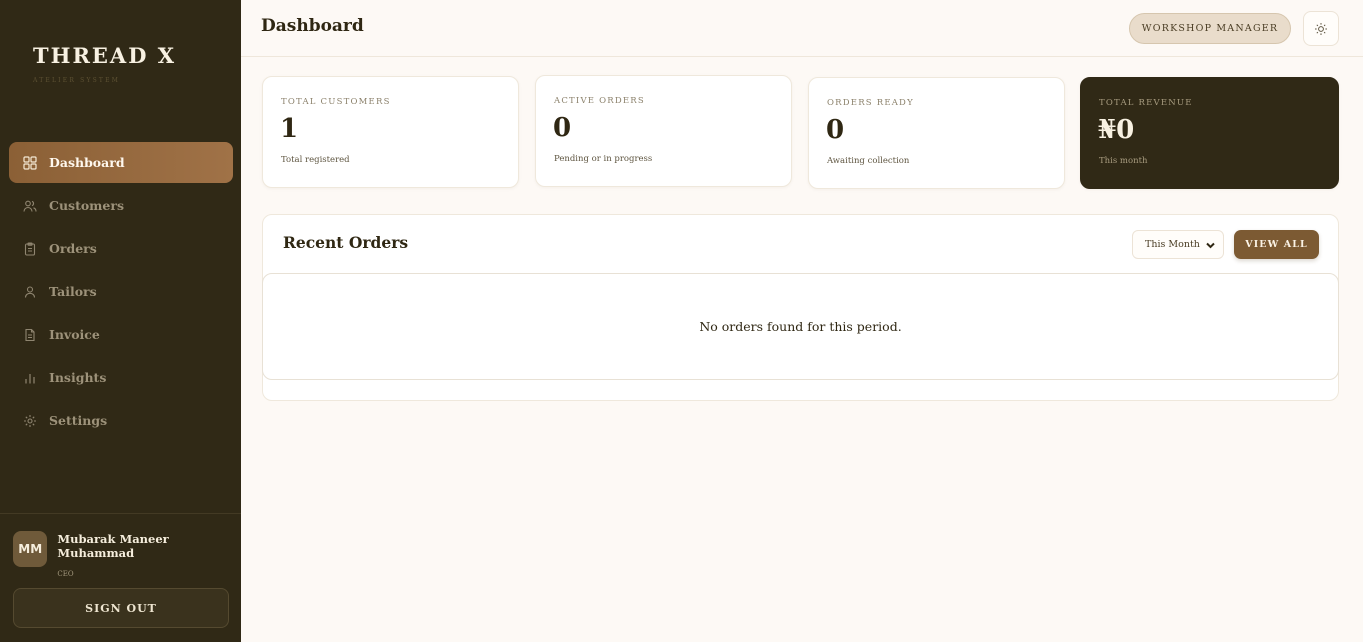  Describe the element at coordinates (30, 248) in the screenshot. I see `clipboard-icon` at that location.